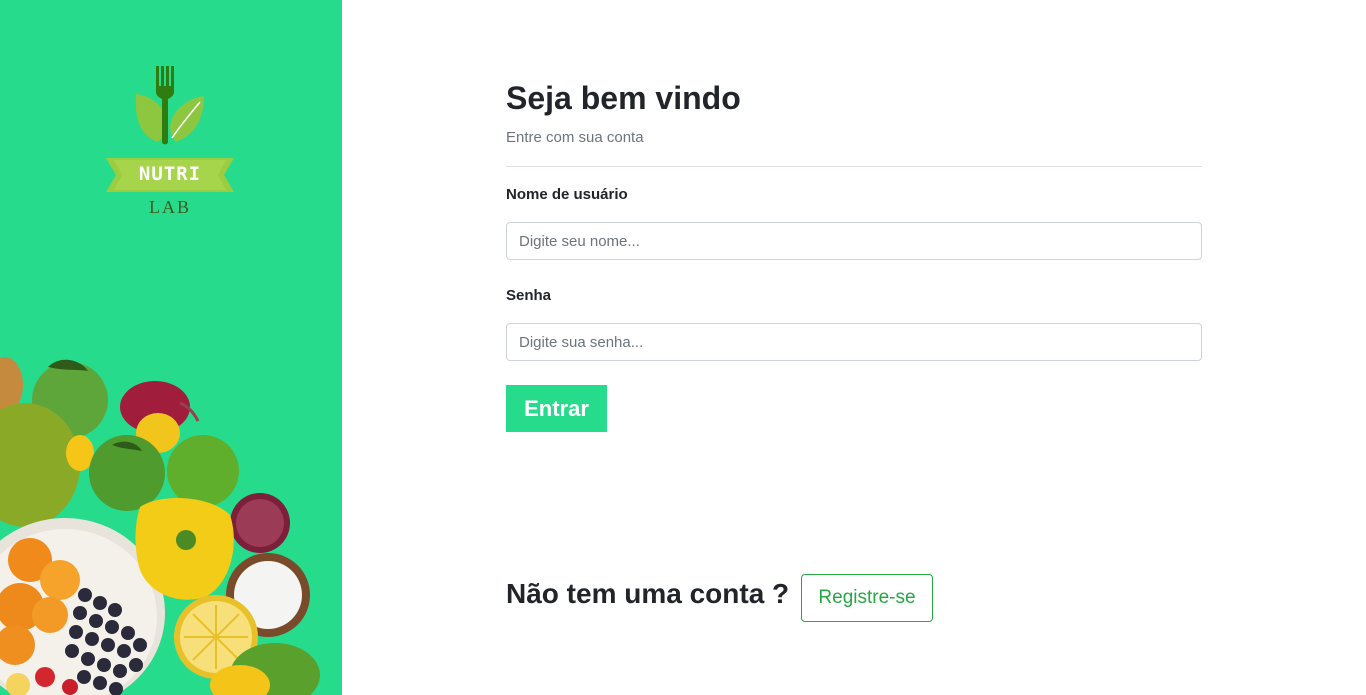 This screenshot has height=695, width=1366. I want to click on password-input, so click(854, 342).